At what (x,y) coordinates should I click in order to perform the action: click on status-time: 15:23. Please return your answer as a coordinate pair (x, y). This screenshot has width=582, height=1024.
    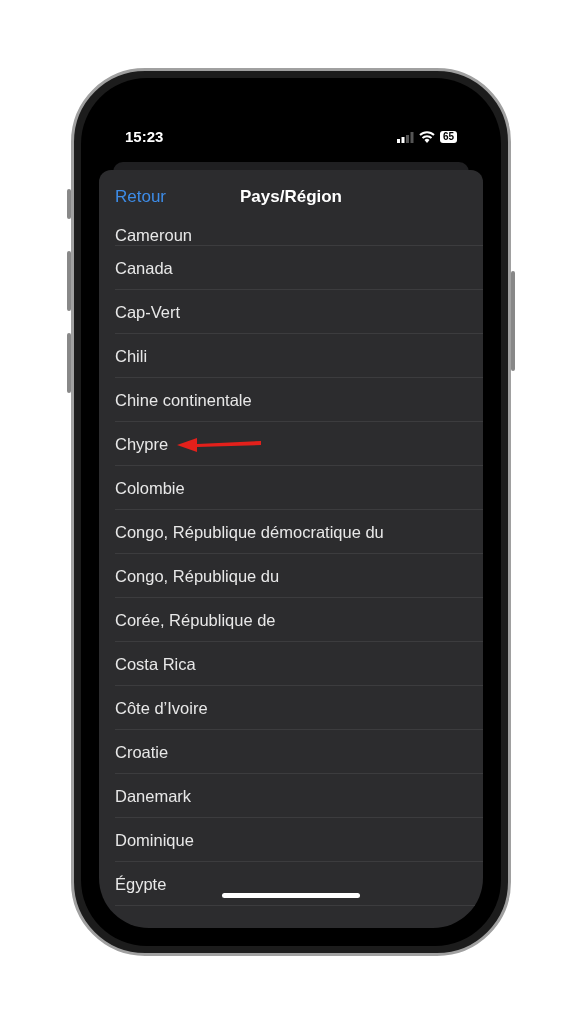
    Looking at the image, I should click on (144, 136).